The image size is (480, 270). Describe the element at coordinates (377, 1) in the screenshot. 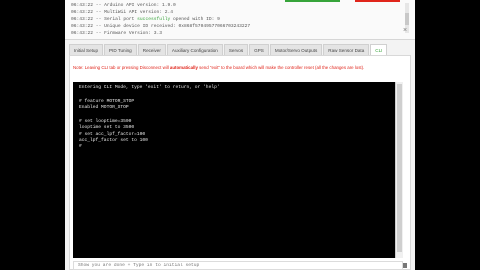

I see `disconnect-indicator` at that location.